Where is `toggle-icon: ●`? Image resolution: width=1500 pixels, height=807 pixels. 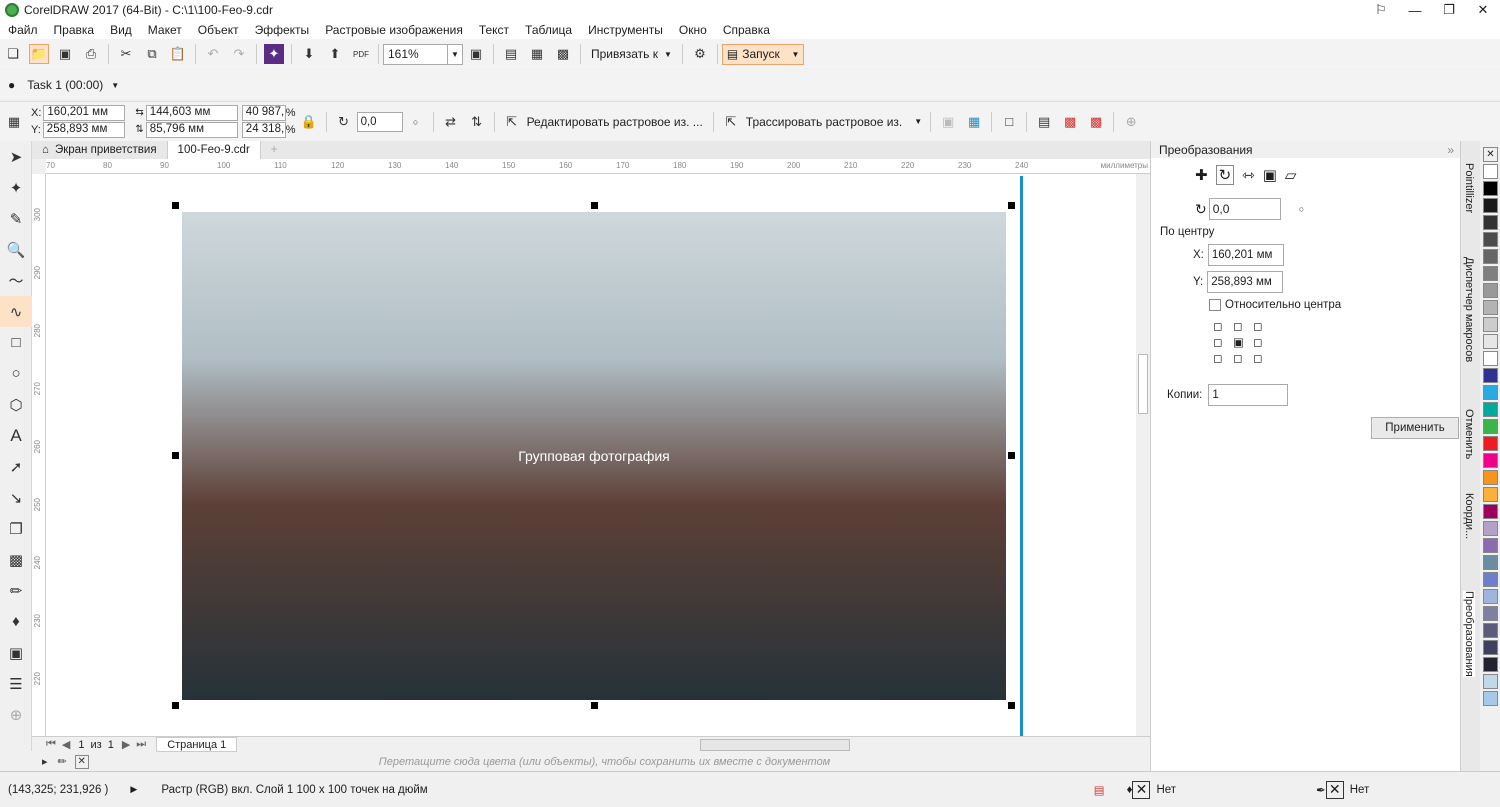 toggle-icon: ● is located at coordinates (11, 85).